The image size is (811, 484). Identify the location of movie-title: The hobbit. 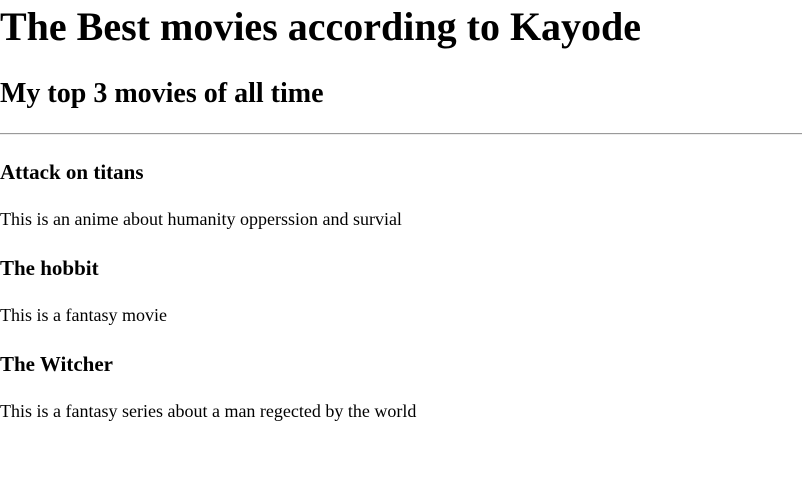
(49, 268).